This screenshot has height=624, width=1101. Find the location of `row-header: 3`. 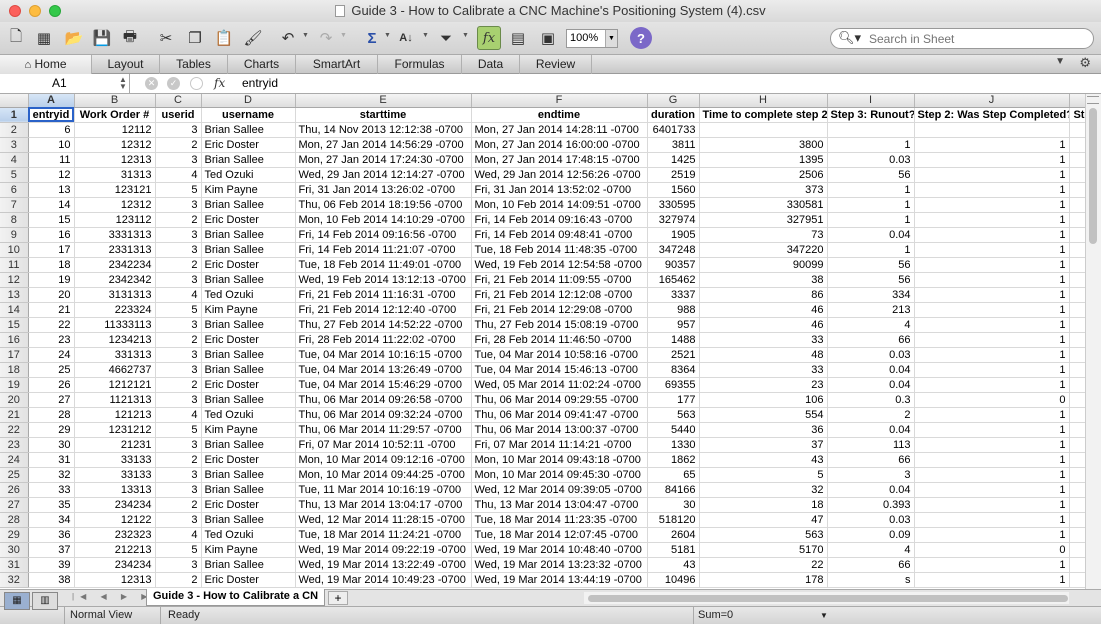

row-header: 3 is located at coordinates (14, 145).